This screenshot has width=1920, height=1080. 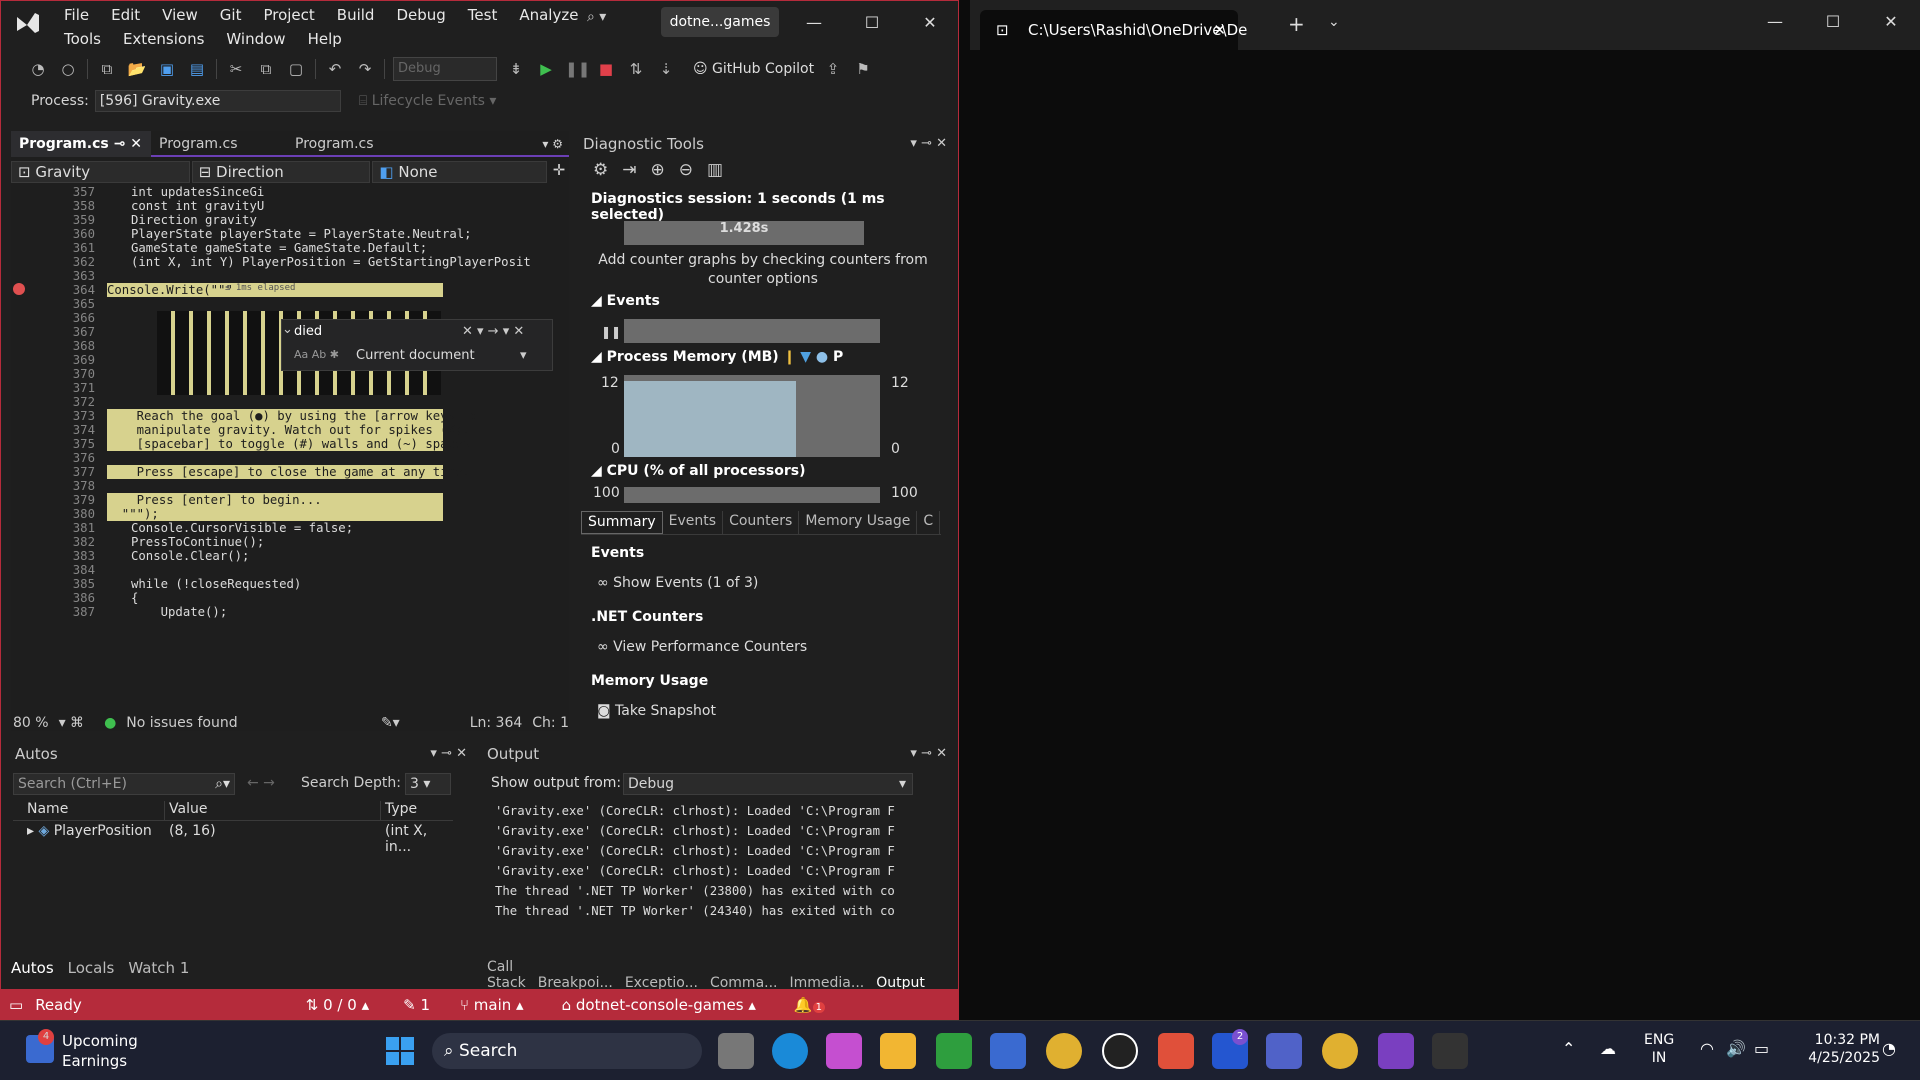 I want to click on taskbar-search: ⌕ Search, so click(x=567, y=1051).